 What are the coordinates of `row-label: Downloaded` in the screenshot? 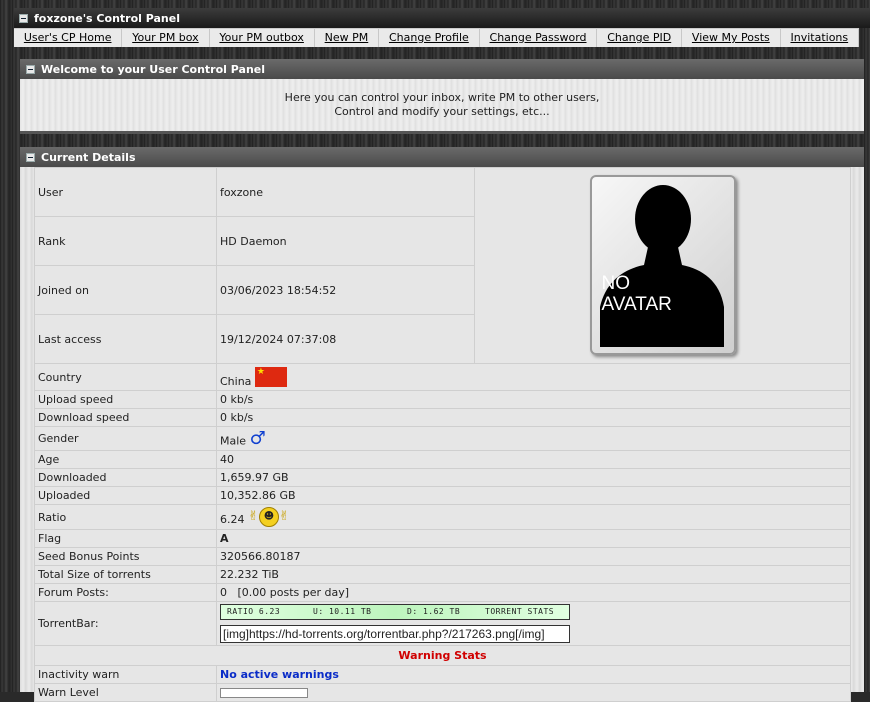 It's located at (125, 477).